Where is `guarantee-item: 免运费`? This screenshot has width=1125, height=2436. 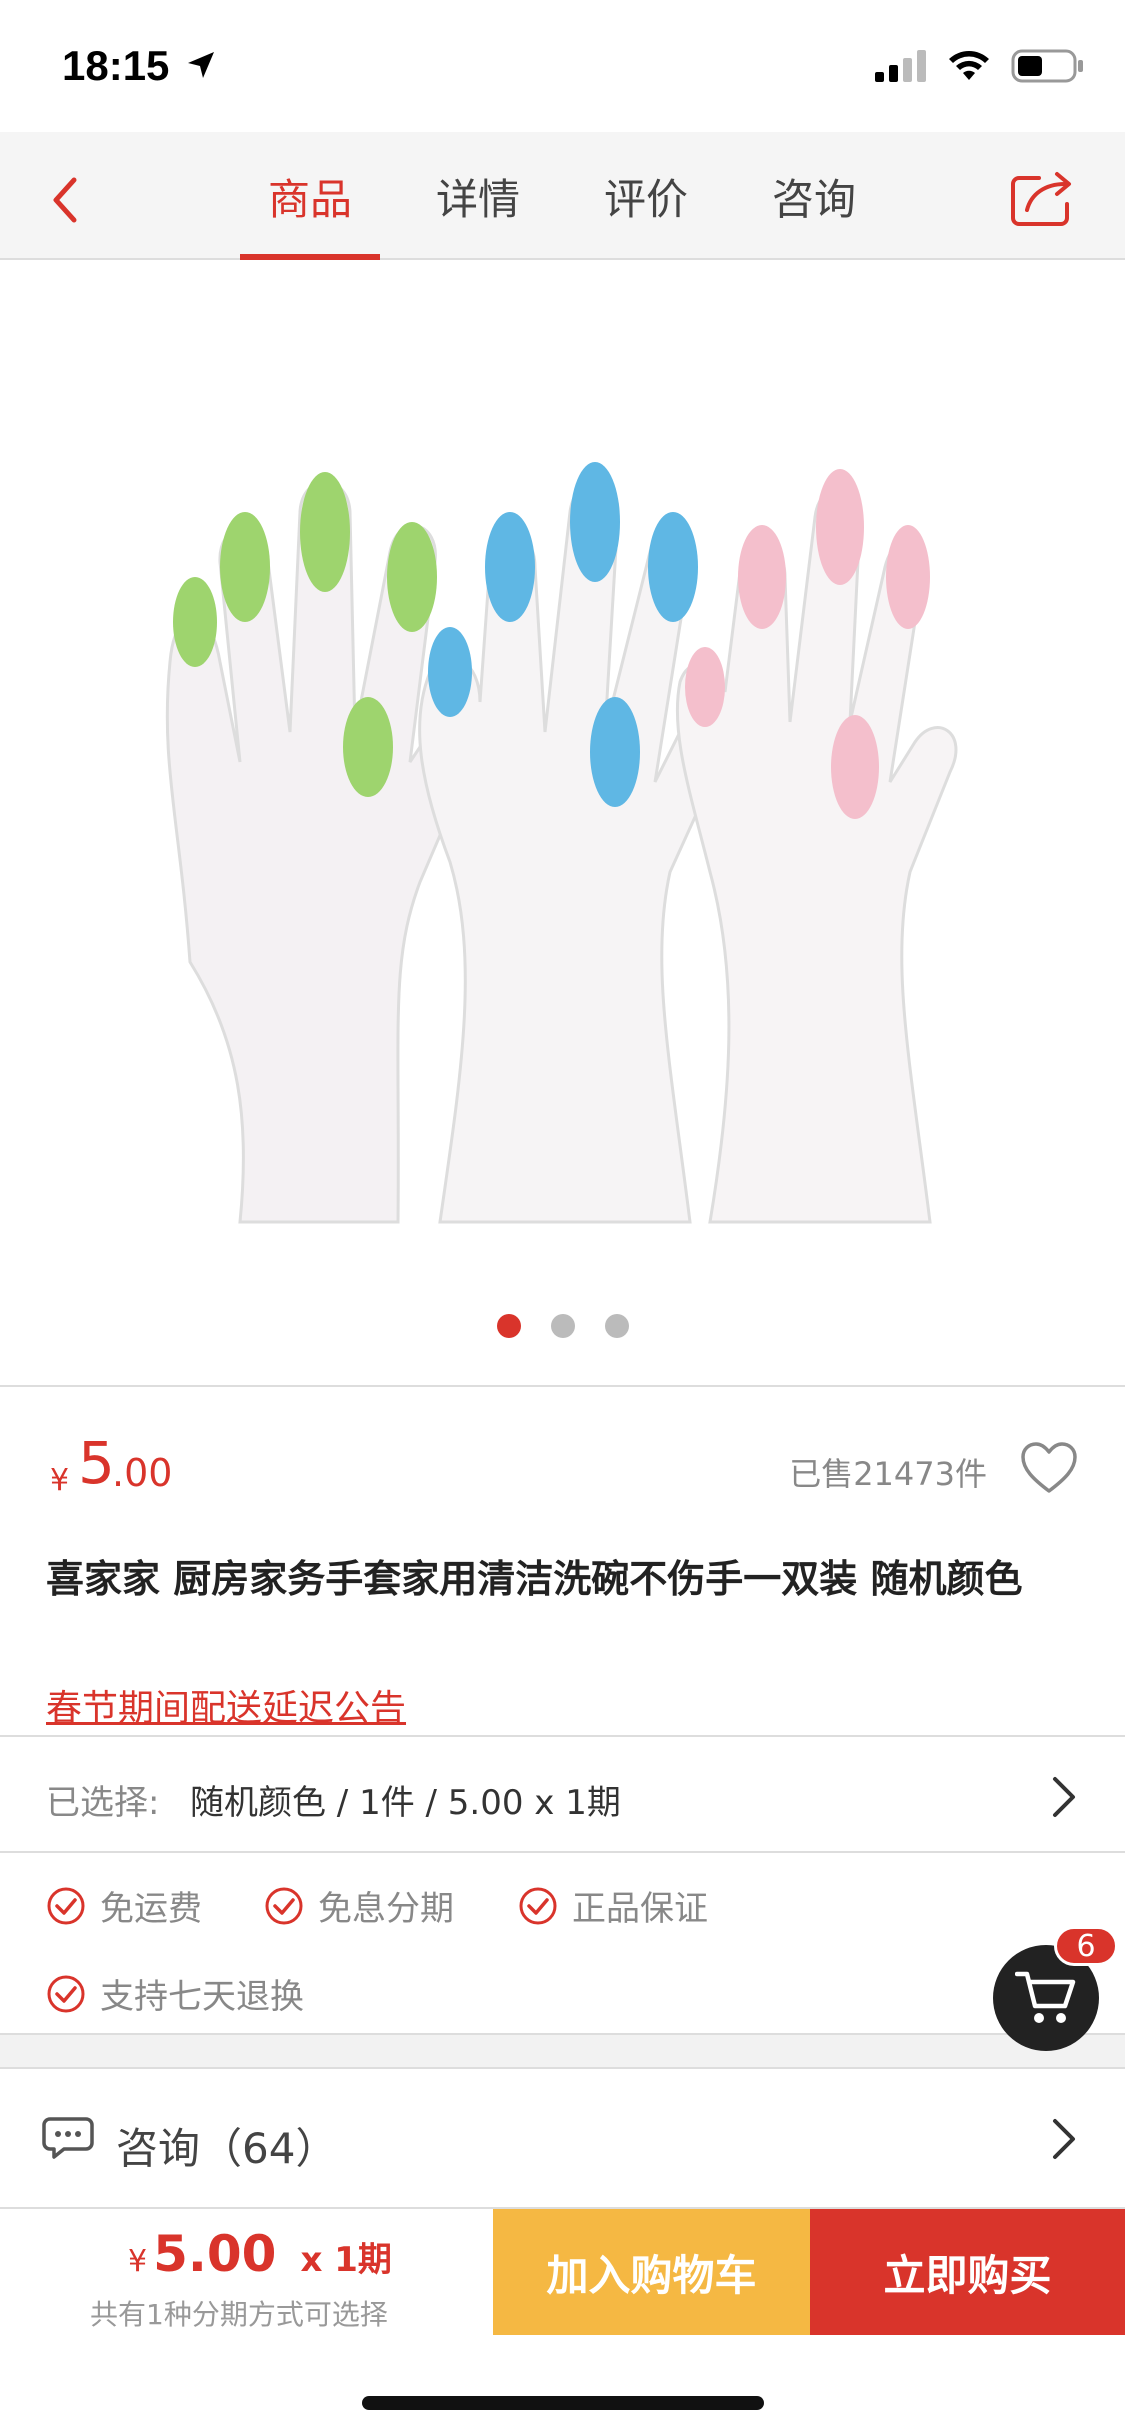 guarantee-item: 免运费 is located at coordinates (124, 1905).